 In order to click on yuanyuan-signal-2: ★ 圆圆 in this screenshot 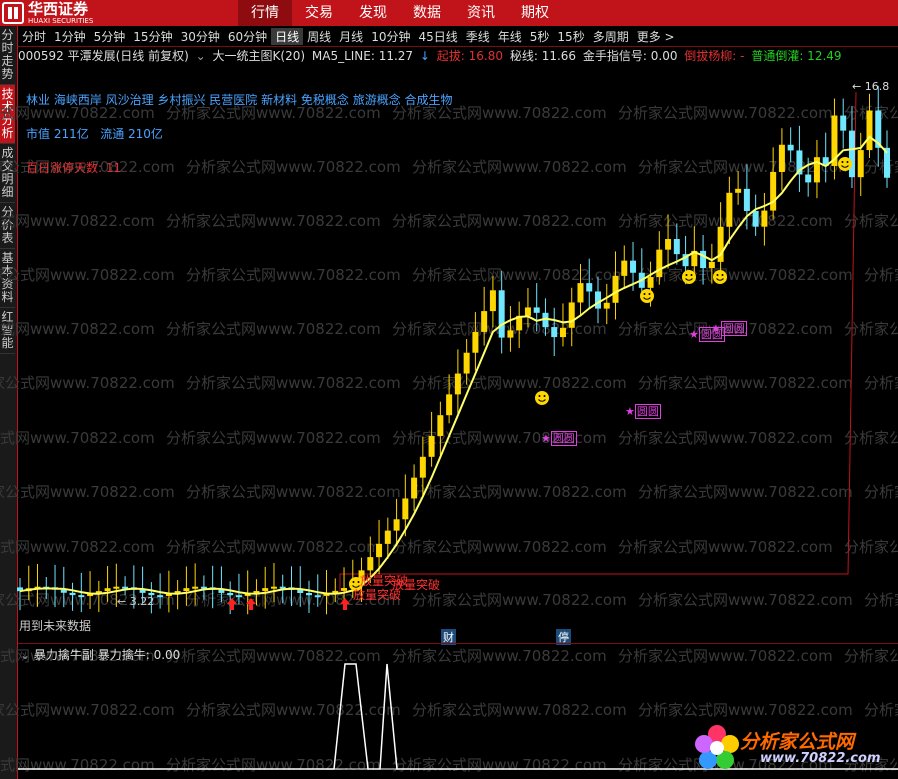, I will do `click(643, 411)`.